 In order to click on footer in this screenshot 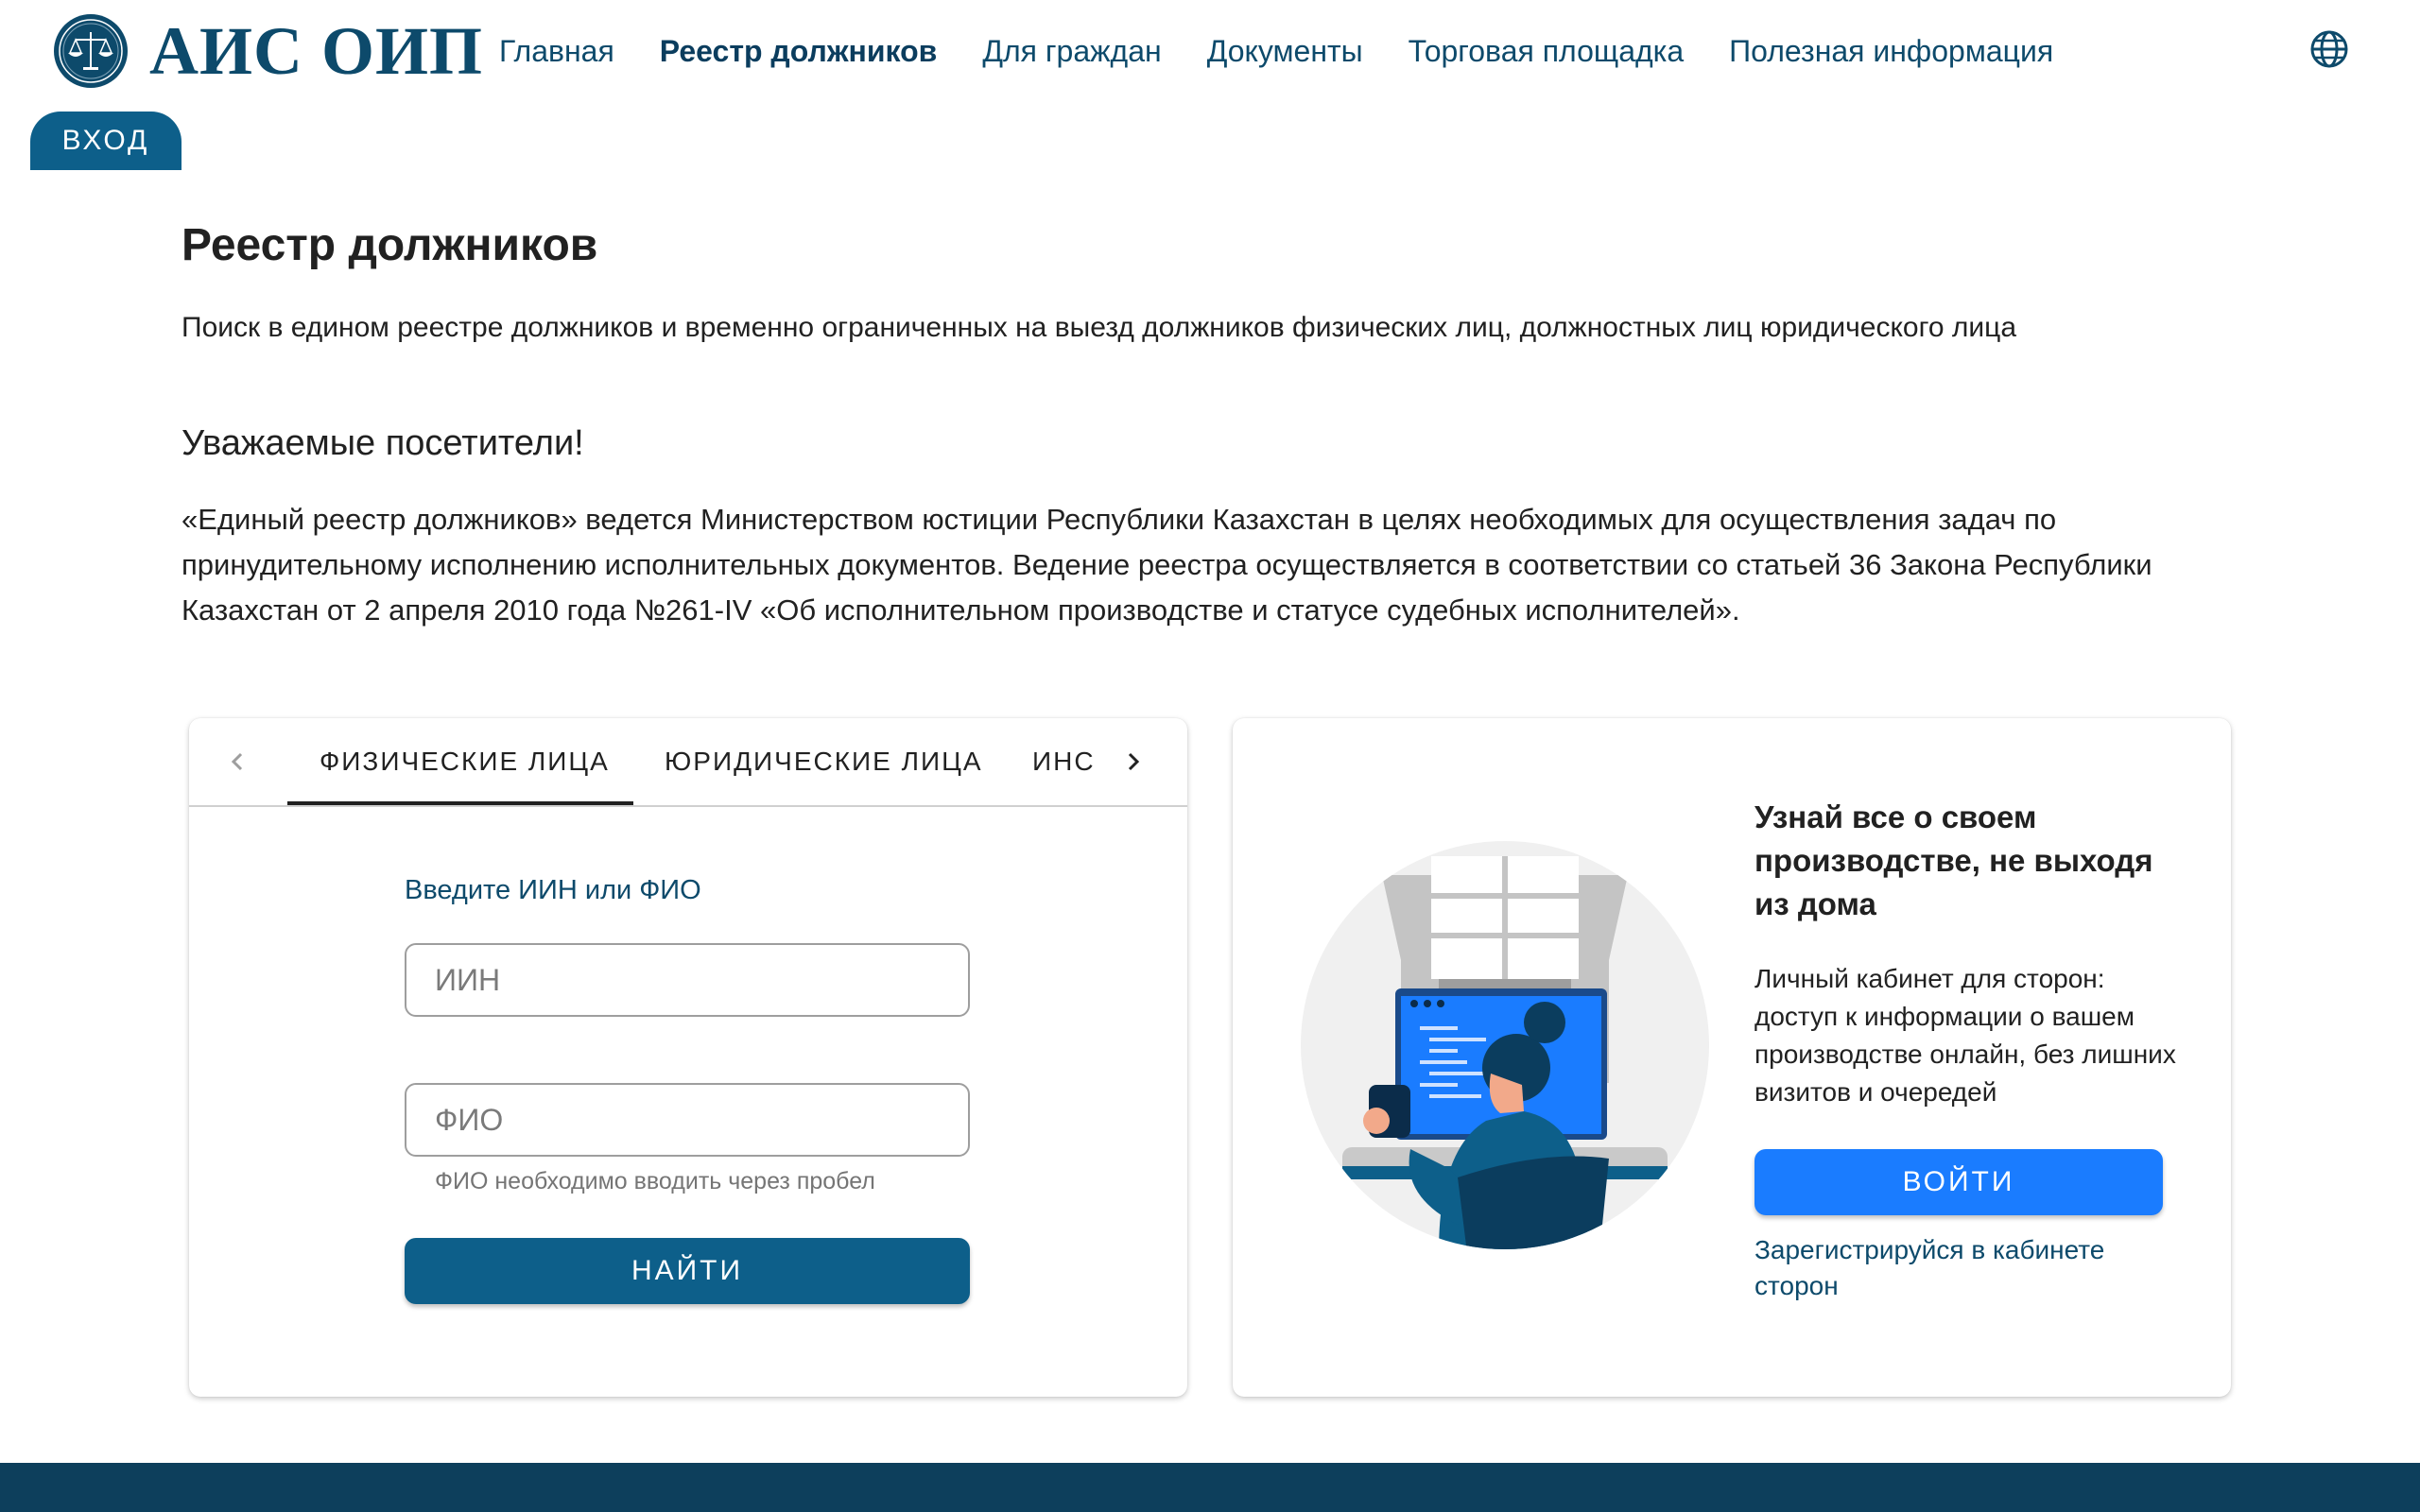, I will do `click(1210, 1487)`.